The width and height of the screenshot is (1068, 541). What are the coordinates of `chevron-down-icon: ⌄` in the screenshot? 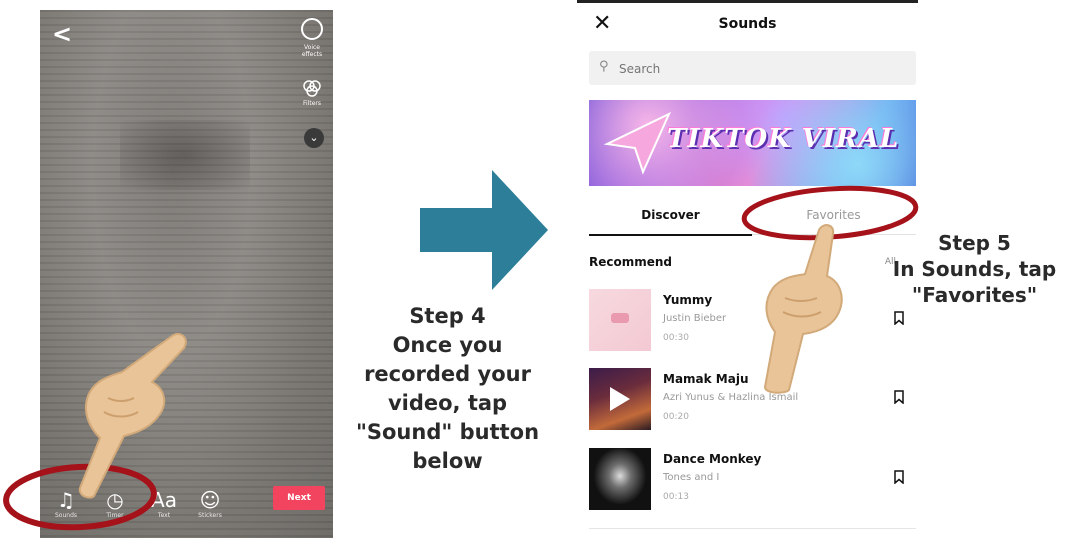 It's located at (314, 138).